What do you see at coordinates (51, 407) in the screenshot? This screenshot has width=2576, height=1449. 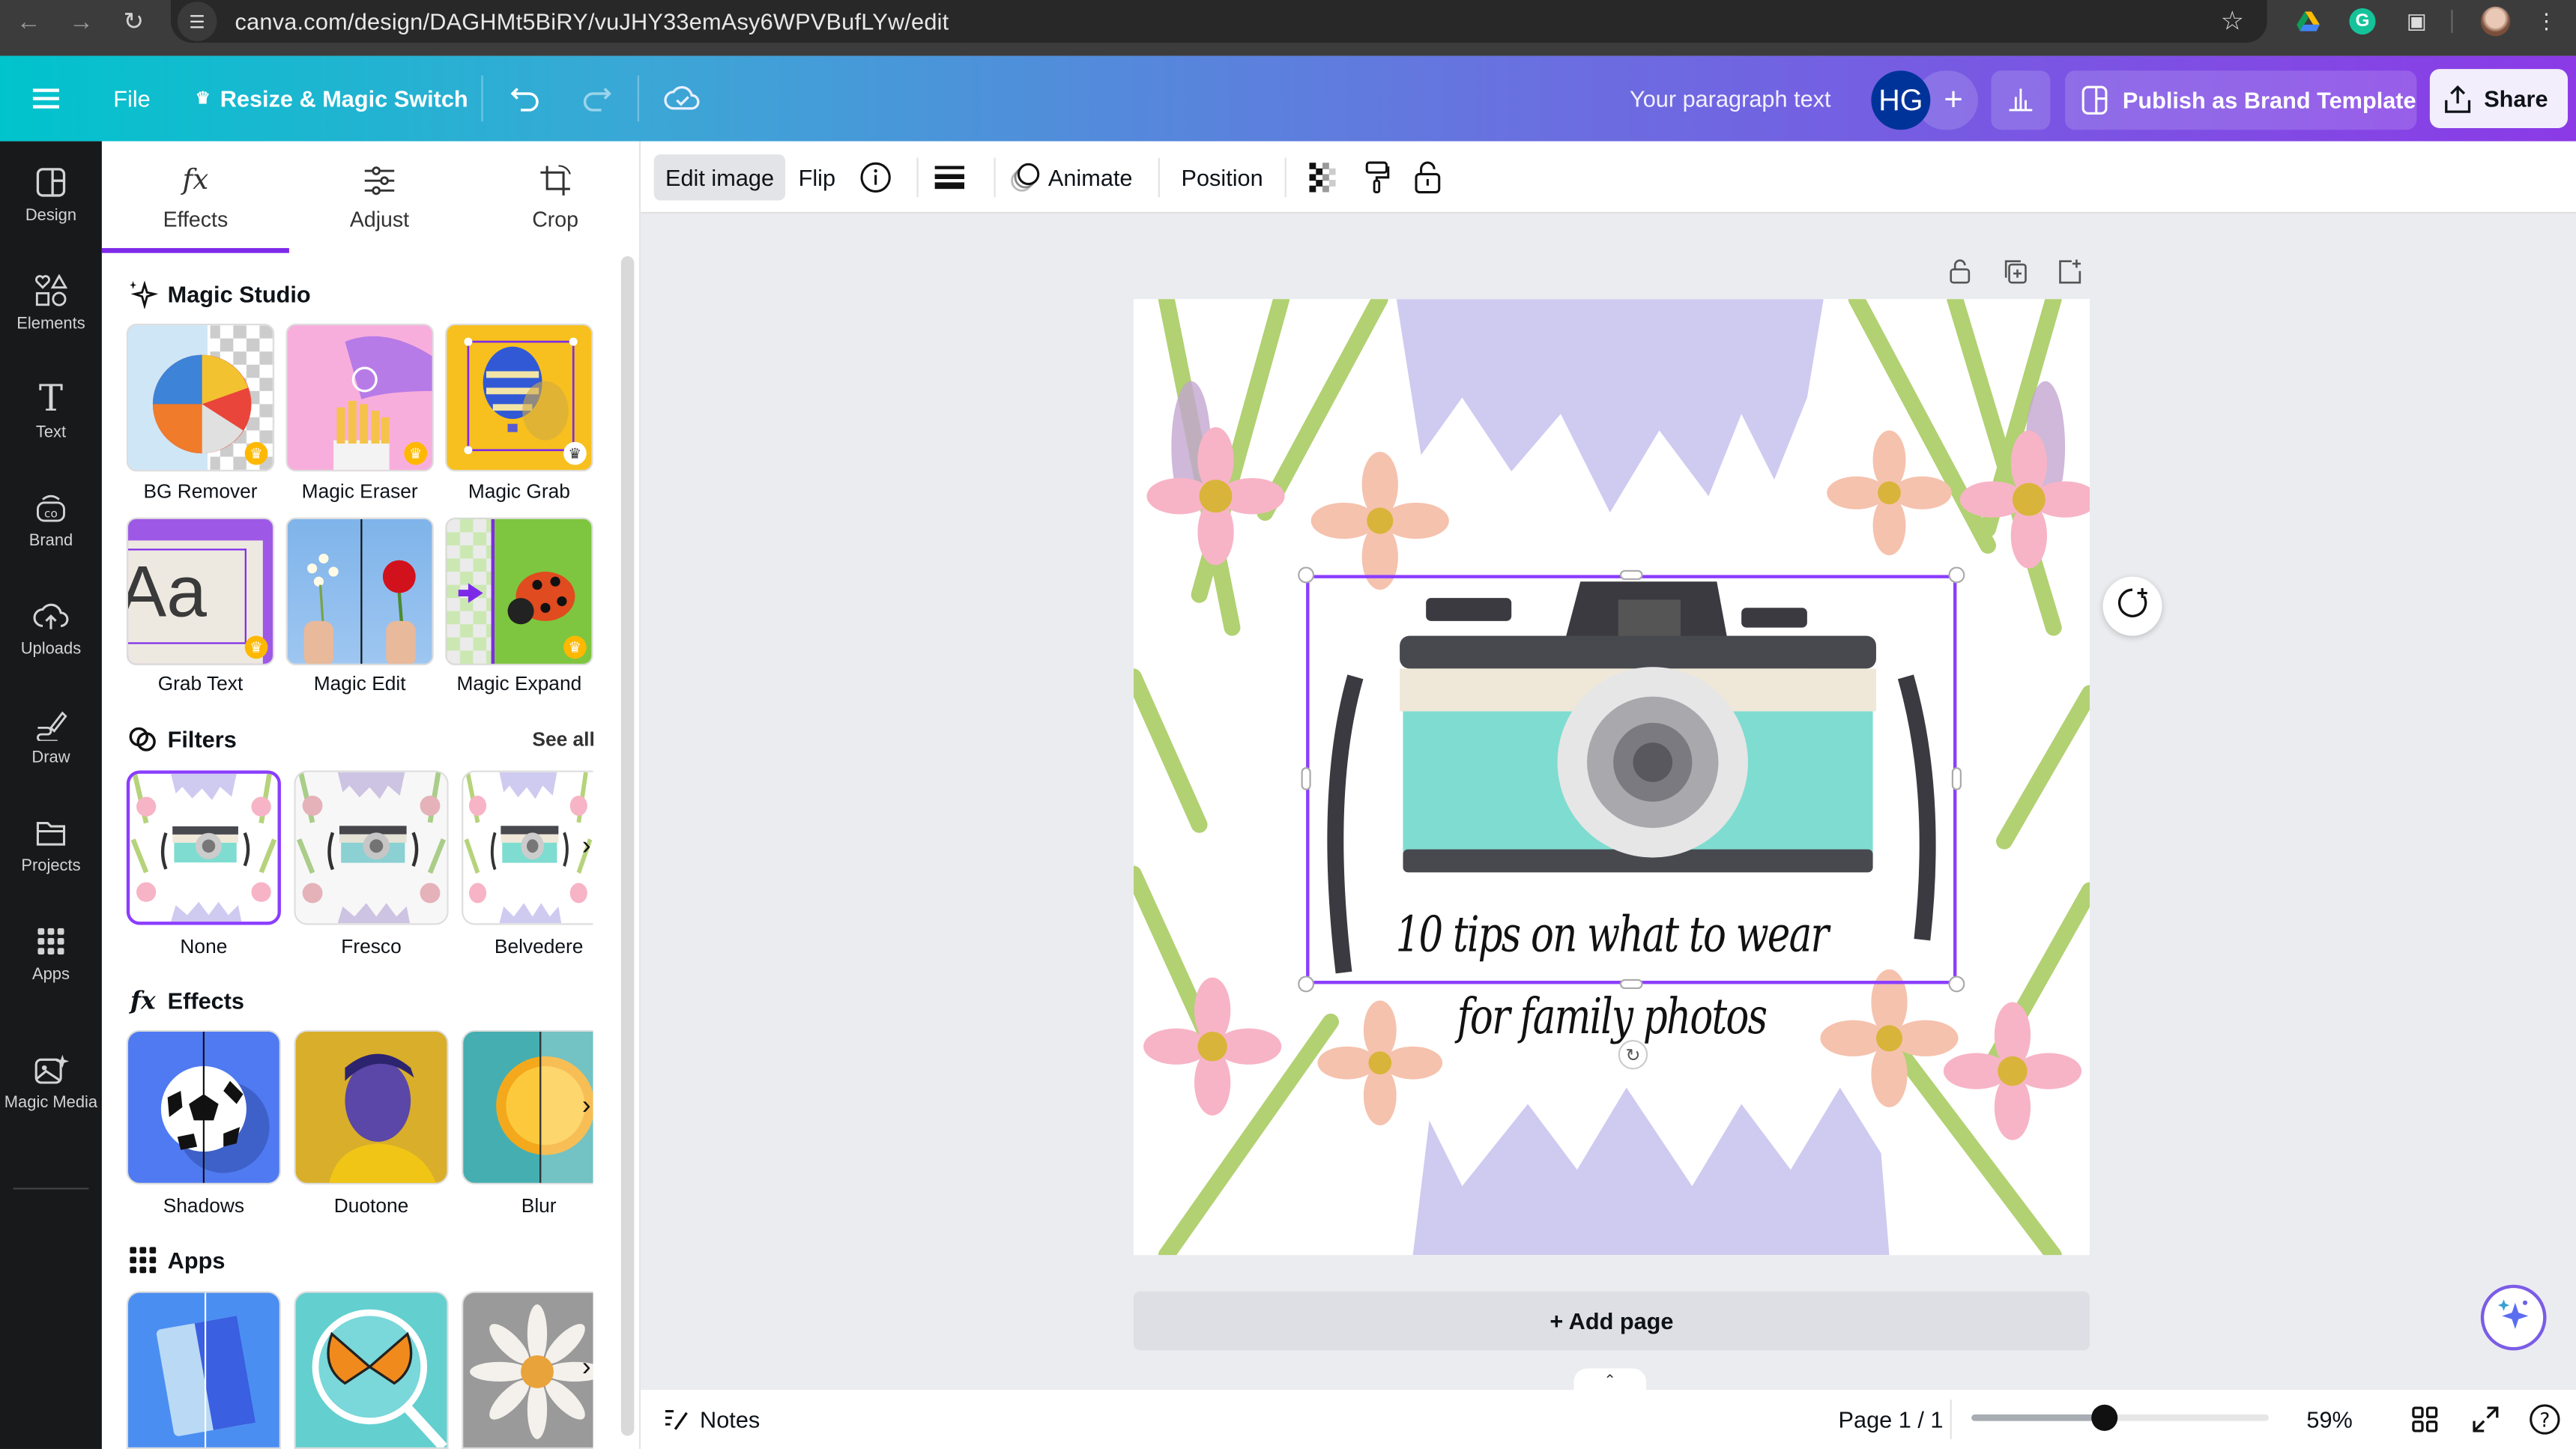 I see `rail-item-text: T Text` at bounding box center [51, 407].